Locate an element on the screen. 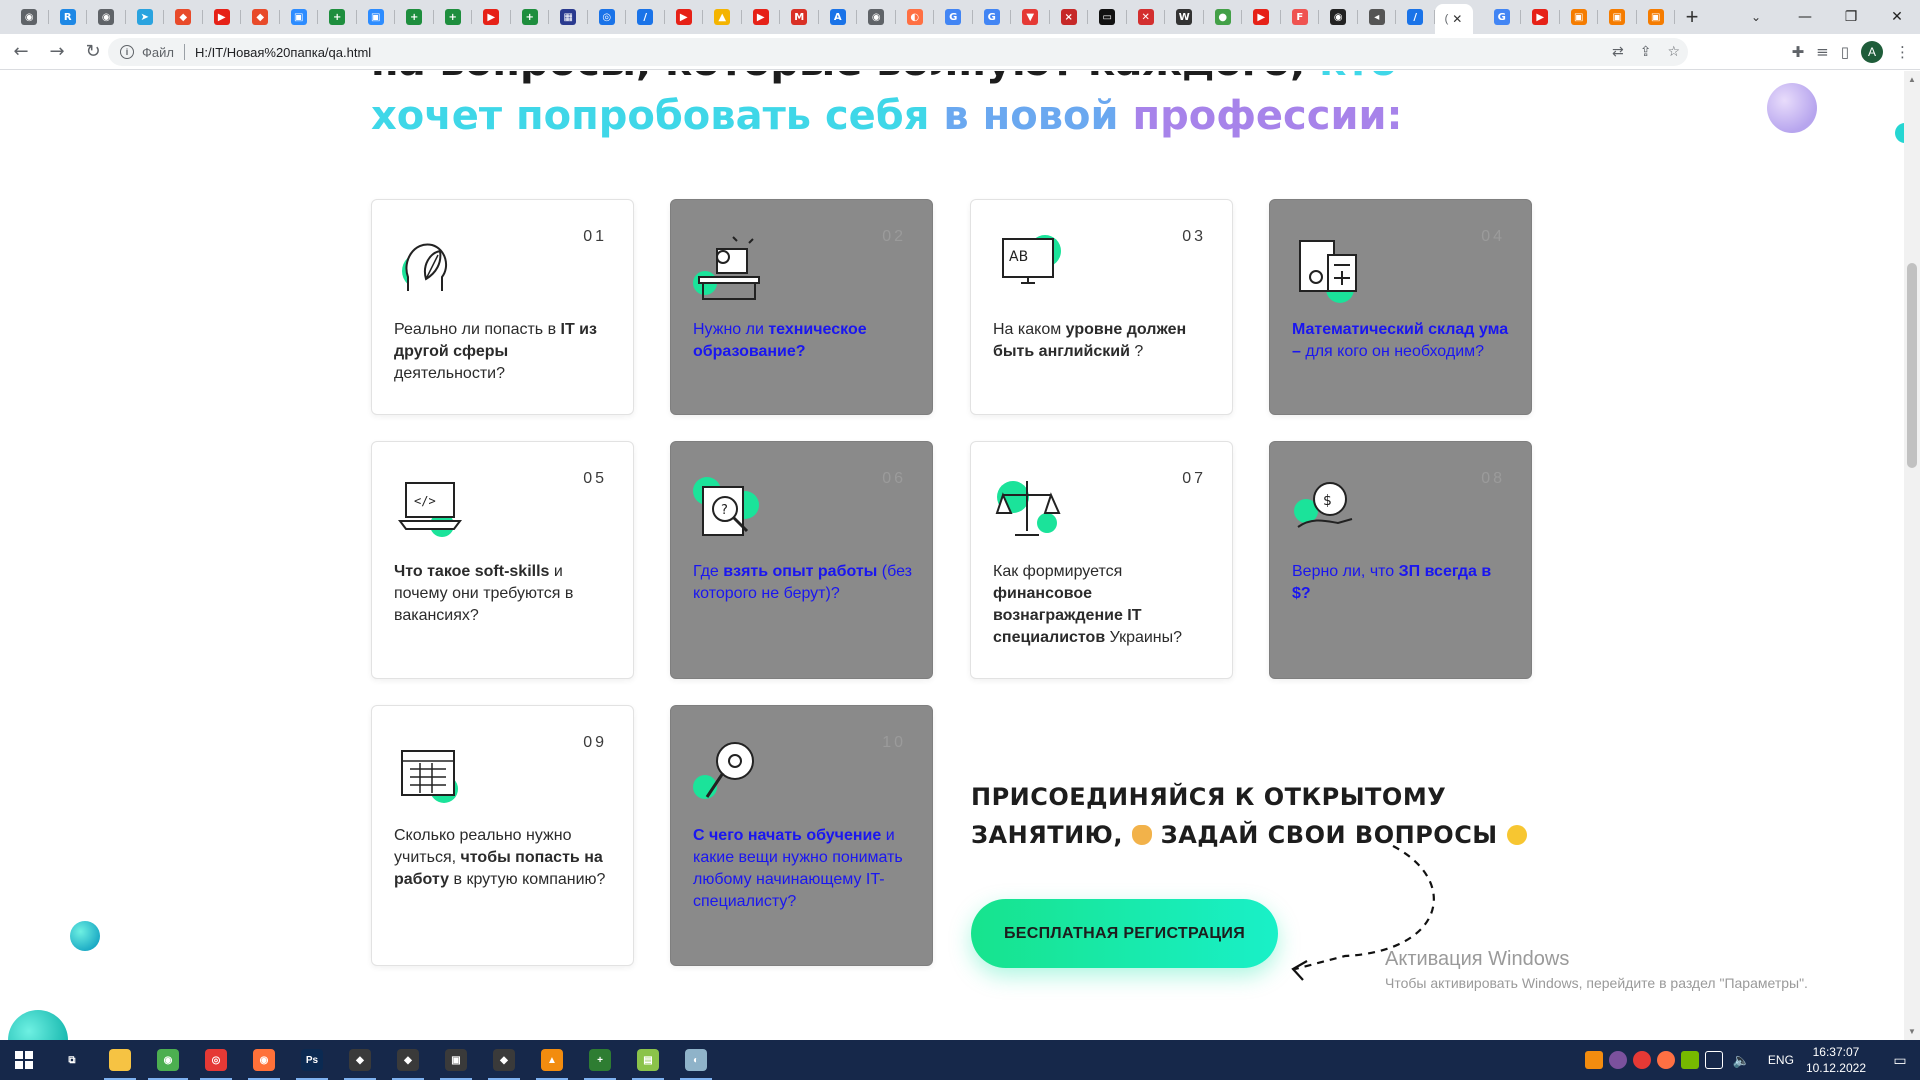 This screenshot has height=1080, width=1920. pinned-tab: ➤ is located at coordinates (145, 17).